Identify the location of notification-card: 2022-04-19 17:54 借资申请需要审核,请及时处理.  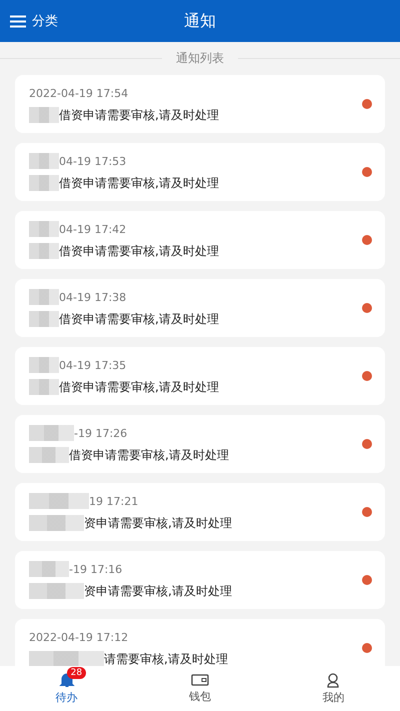
(200, 104).